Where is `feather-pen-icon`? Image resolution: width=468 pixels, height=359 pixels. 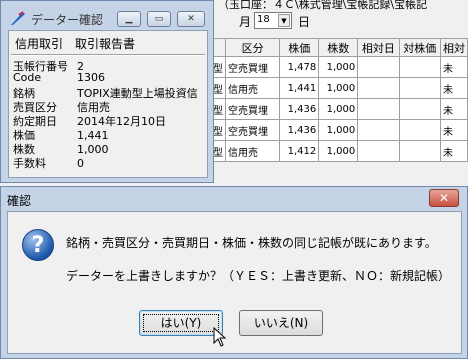
feather-pen-icon is located at coordinates (18, 18).